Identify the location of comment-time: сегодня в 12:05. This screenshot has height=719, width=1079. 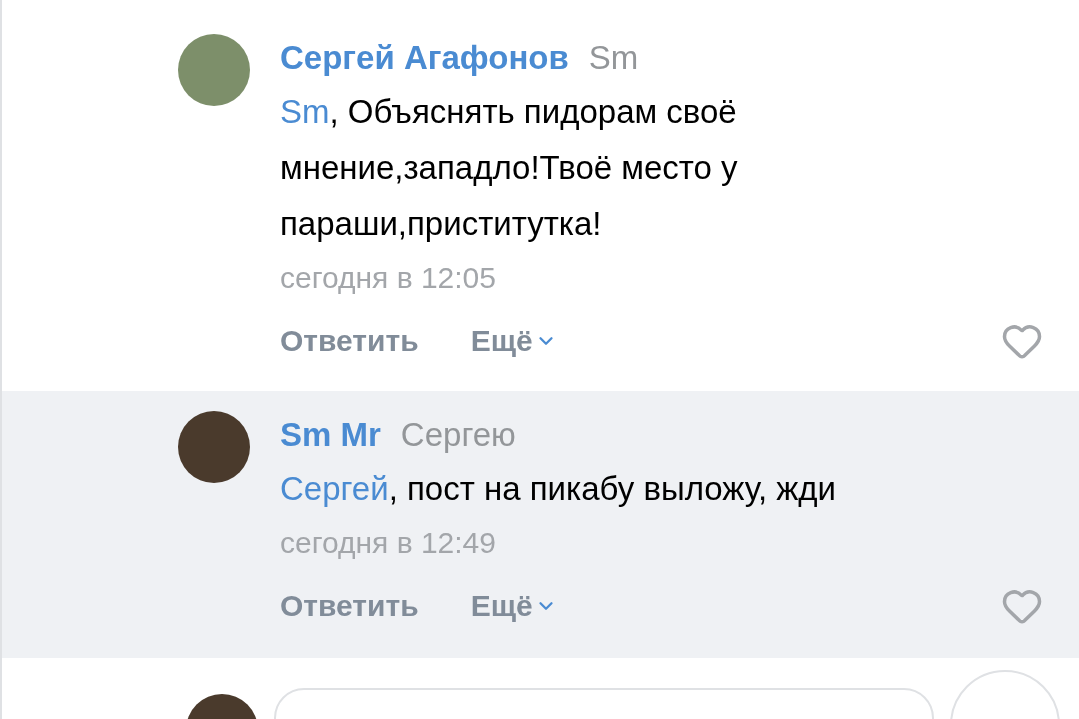
(388, 278).